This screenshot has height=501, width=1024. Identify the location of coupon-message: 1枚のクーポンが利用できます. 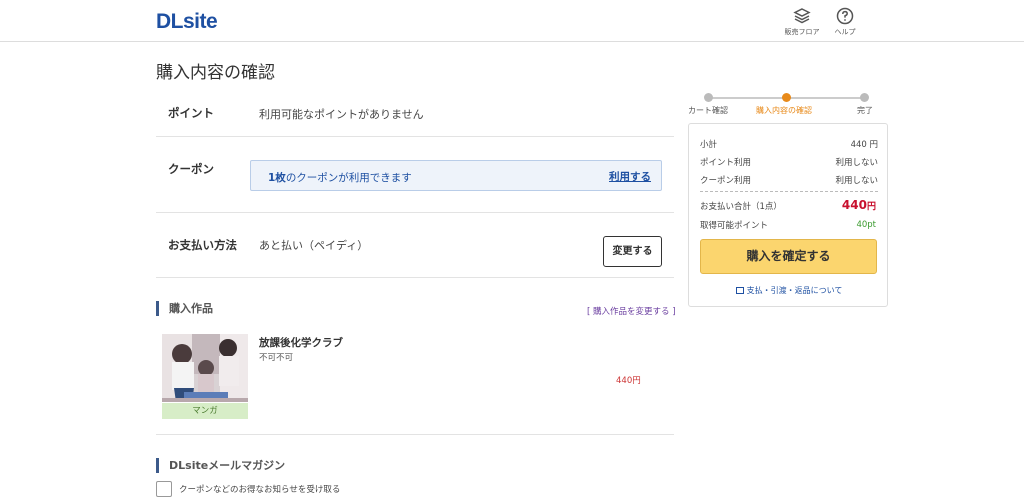
(340, 177).